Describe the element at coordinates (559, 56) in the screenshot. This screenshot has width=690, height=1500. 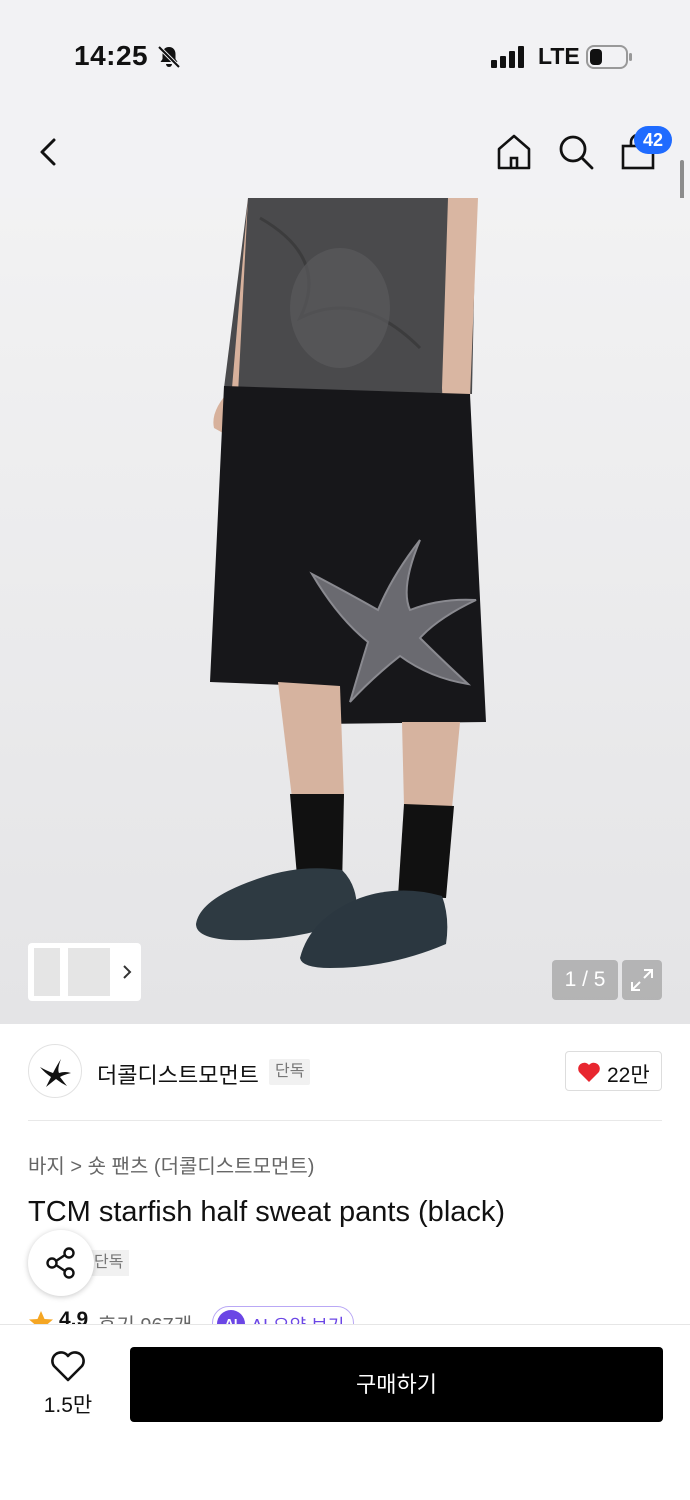
I see `network-type: LTE` at that location.